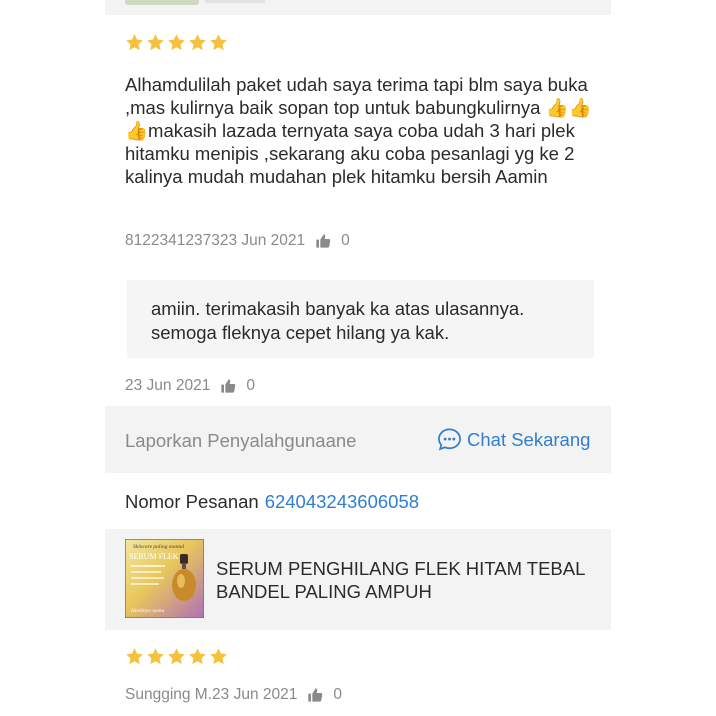  What do you see at coordinates (159, 547) in the screenshot?
I see `svg-text: Skincare paling mantul` at bounding box center [159, 547].